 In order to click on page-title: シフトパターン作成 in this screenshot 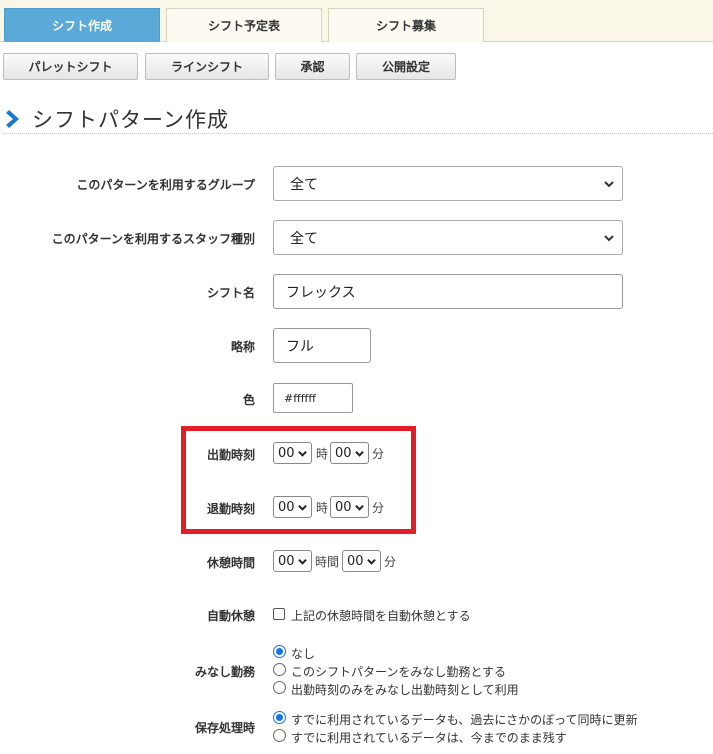, I will do `click(130, 119)`.